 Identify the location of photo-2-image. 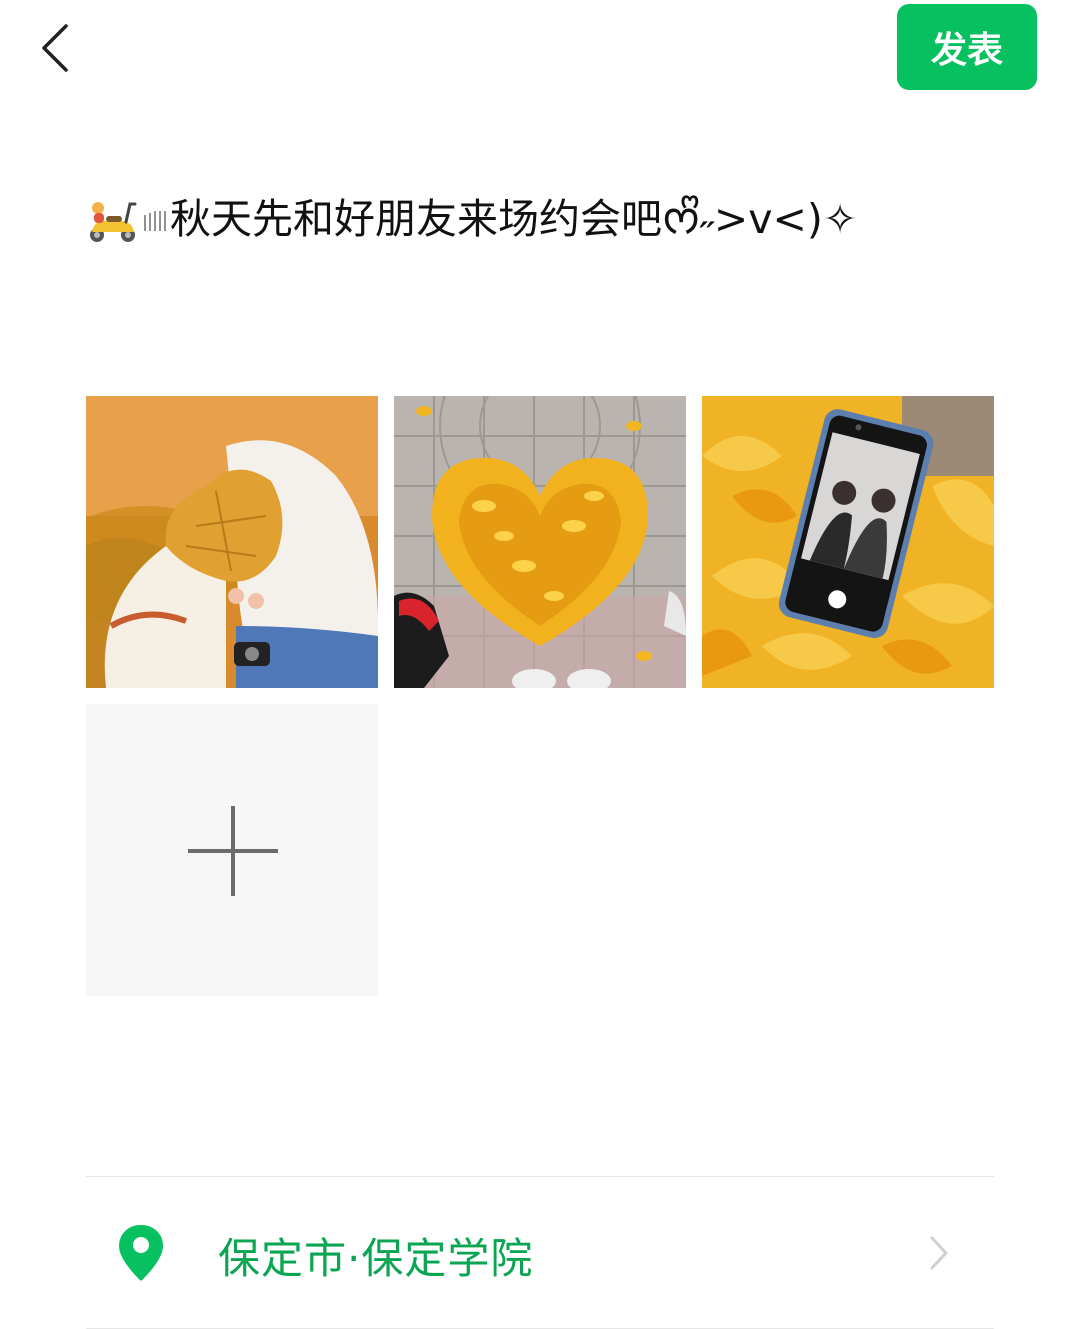
(540, 542).